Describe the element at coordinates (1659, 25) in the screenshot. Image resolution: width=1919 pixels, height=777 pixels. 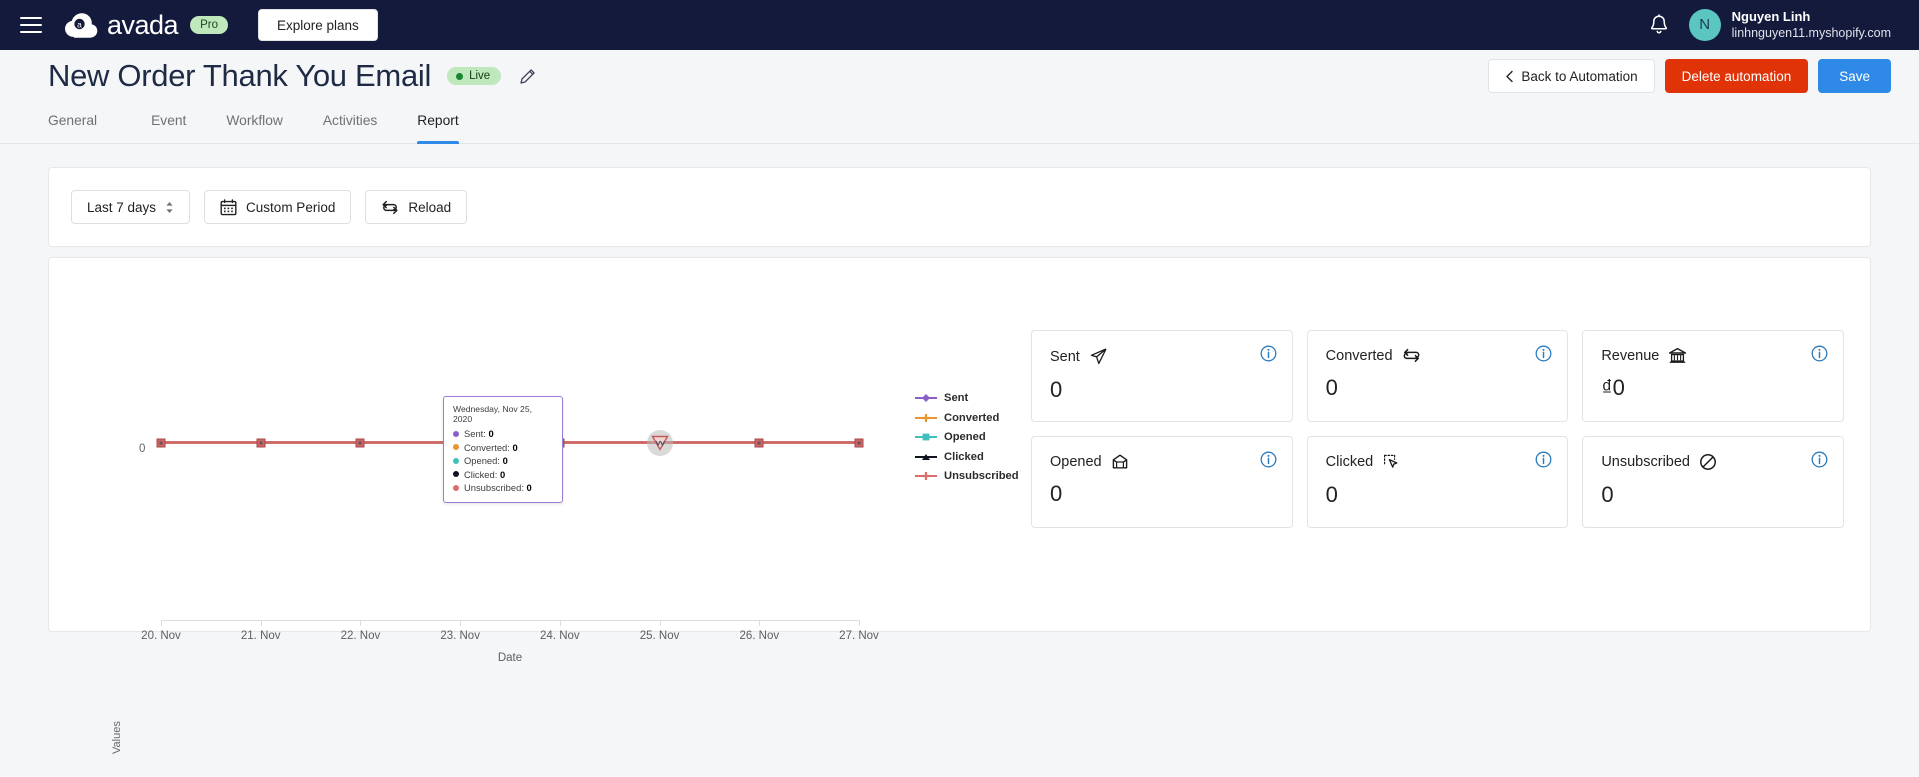
I see `notification-bell-icon` at that location.